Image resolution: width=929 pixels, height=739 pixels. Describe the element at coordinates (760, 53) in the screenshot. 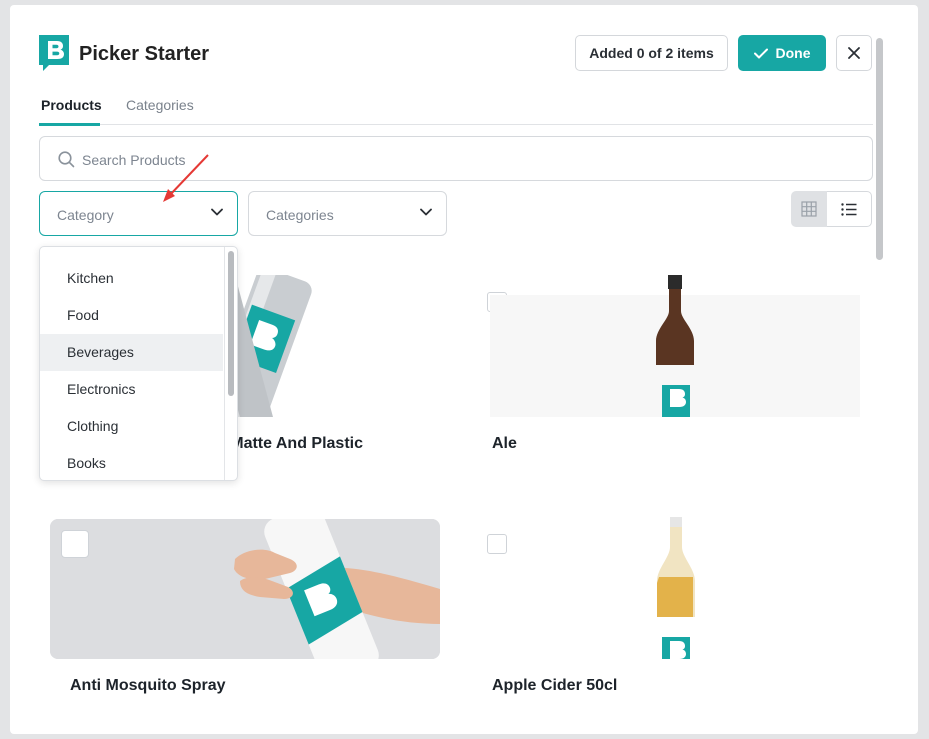

I see `check-icon` at that location.